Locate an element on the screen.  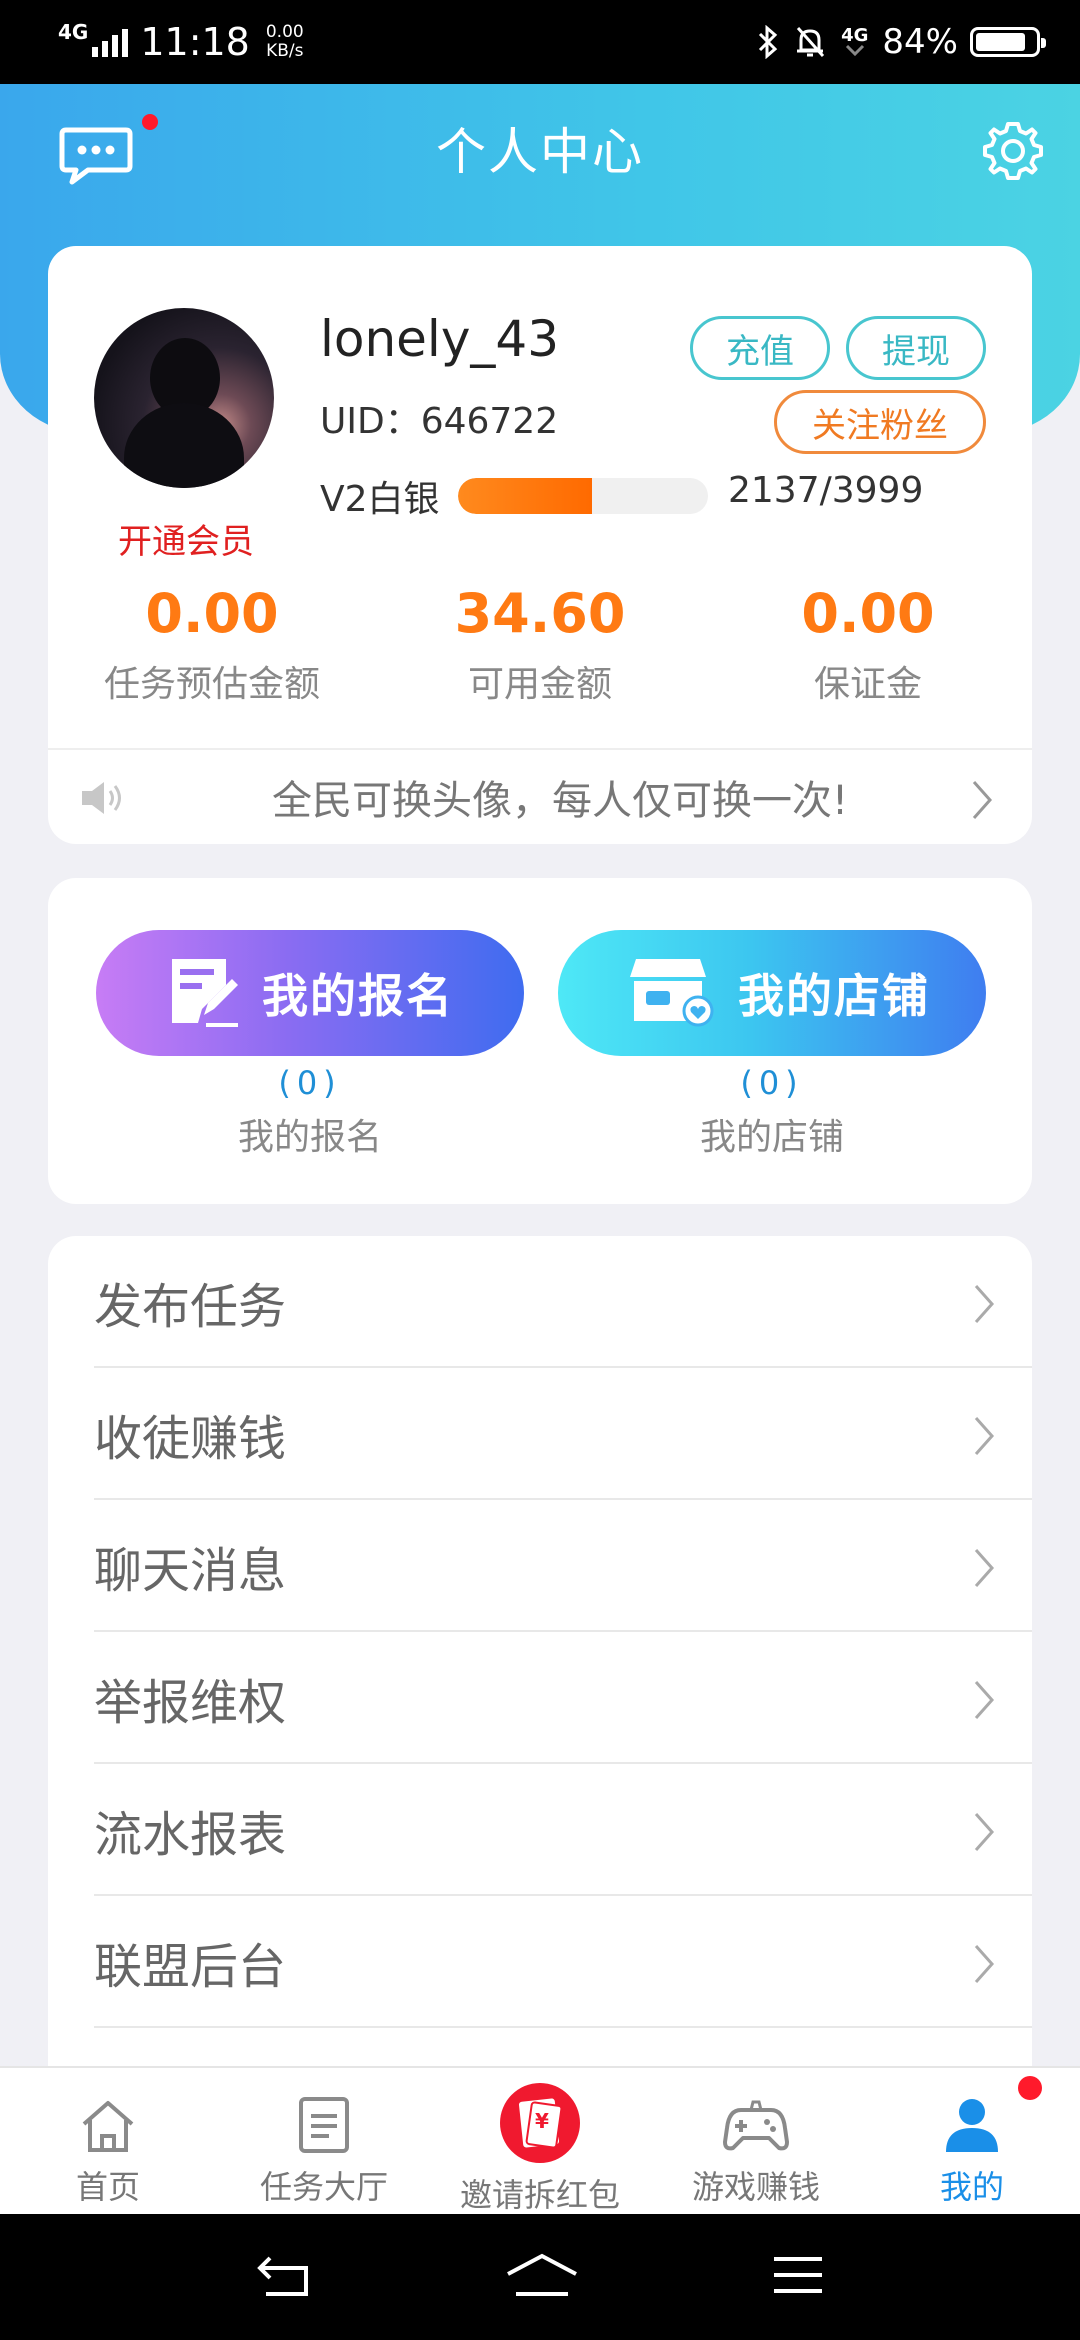
follow-fans-button: 关注粉丝 is located at coordinates (880, 422).